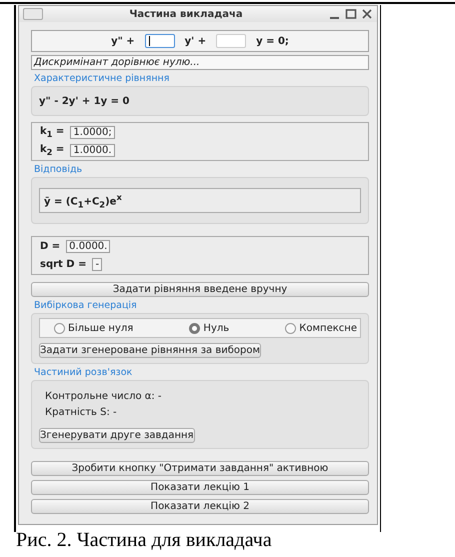 The image size is (455, 557). I want to click on radio-option: Більше нуля, so click(94, 328).